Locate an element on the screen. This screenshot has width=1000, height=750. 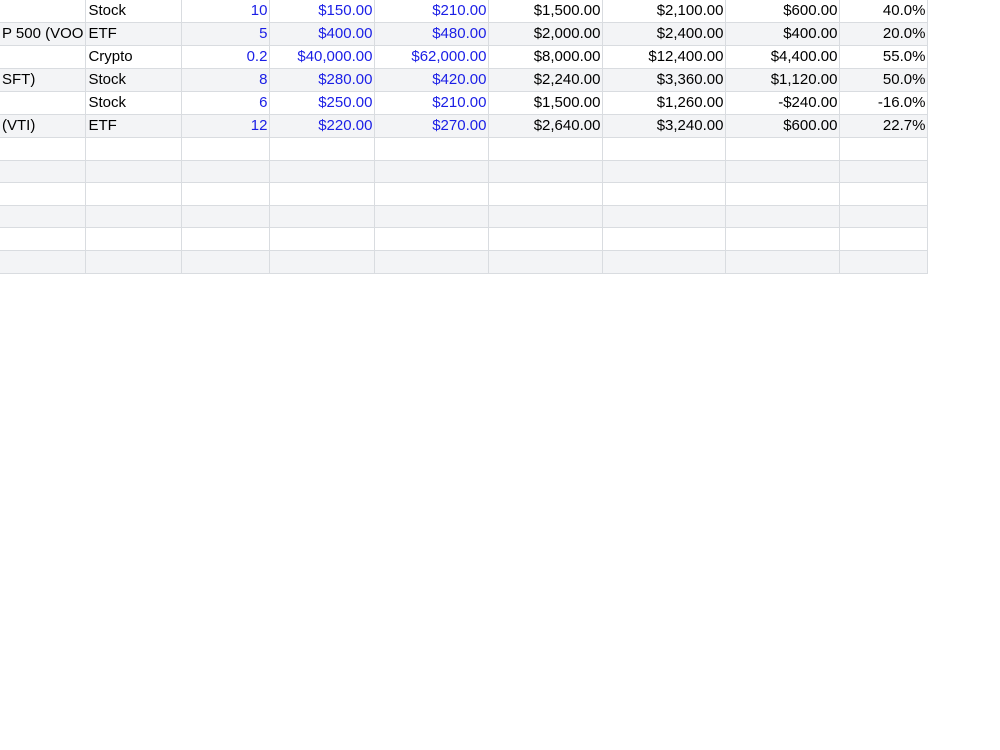
cell-return-pct: 20.0% is located at coordinates (884, 34).